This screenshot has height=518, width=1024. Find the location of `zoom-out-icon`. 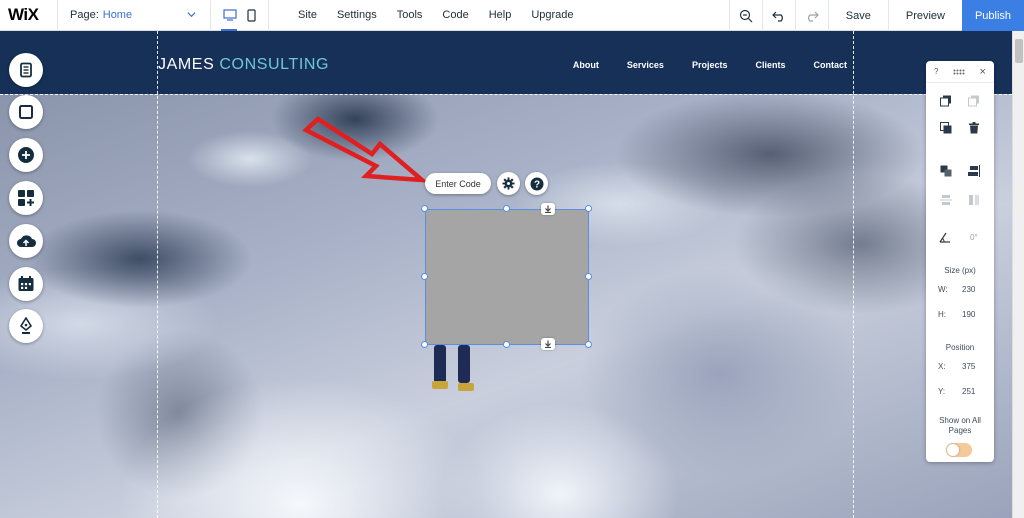

zoom-out-icon is located at coordinates (746, 15).